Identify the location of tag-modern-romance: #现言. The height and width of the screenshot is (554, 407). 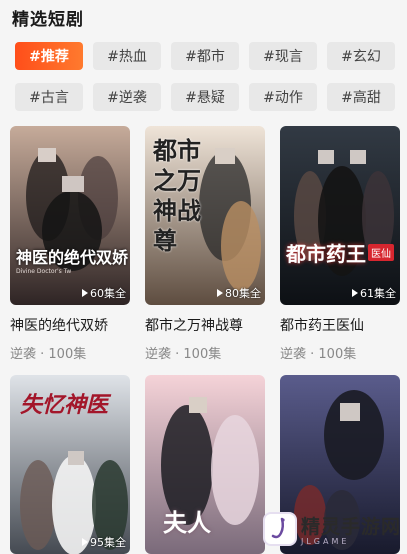
(283, 56).